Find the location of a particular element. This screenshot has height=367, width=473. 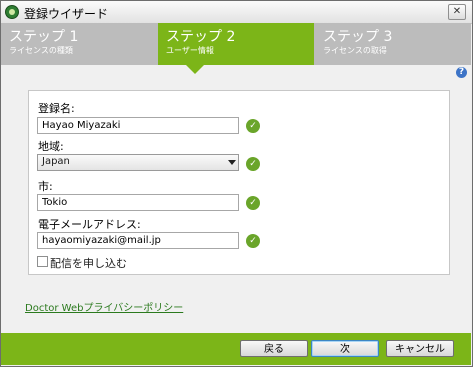

step-2-title: ステップ 2 is located at coordinates (201, 37).